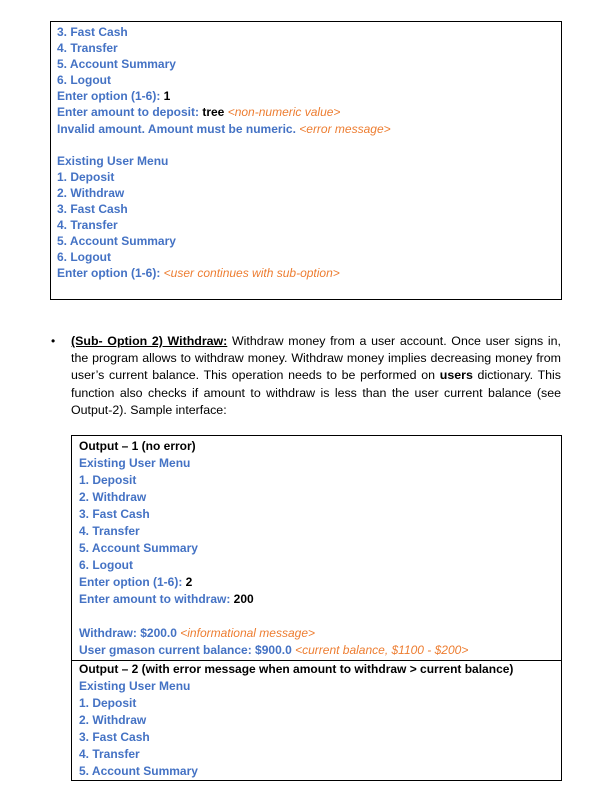 The height and width of the screenshot is (804, 610). I want to click on prompt-text: Enter amount to withdraw:, so click(156, 599).